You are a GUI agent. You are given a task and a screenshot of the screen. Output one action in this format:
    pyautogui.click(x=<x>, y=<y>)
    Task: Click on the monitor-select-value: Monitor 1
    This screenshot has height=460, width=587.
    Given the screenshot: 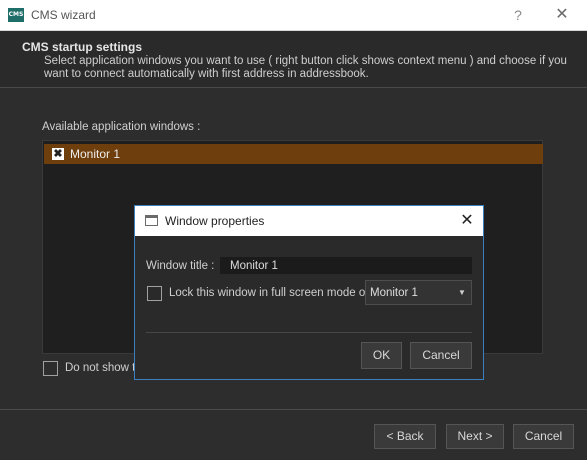 What is the action you would take?
    pyautogui.click(x=394, y=293)
    